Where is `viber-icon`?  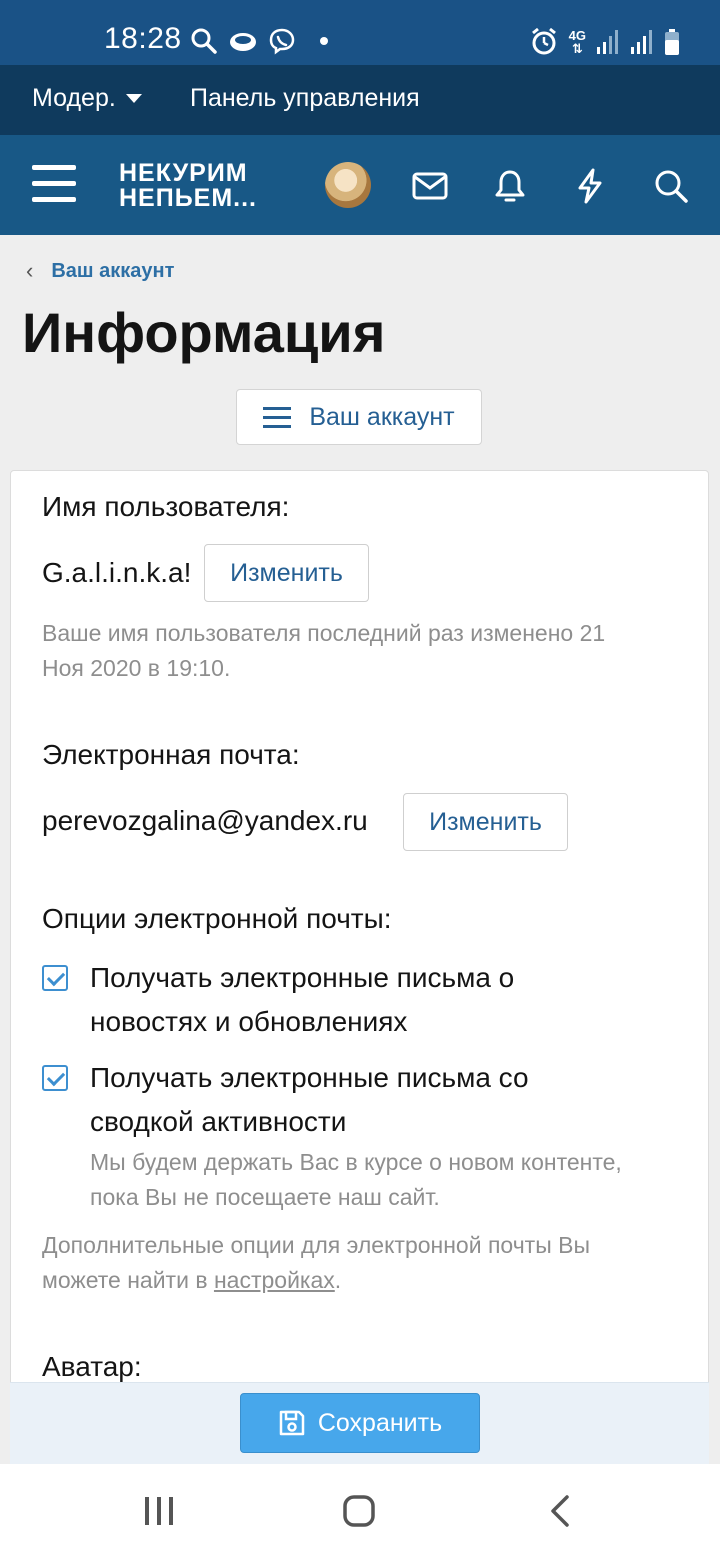
viber-icon is located at coordinates (282, 41).